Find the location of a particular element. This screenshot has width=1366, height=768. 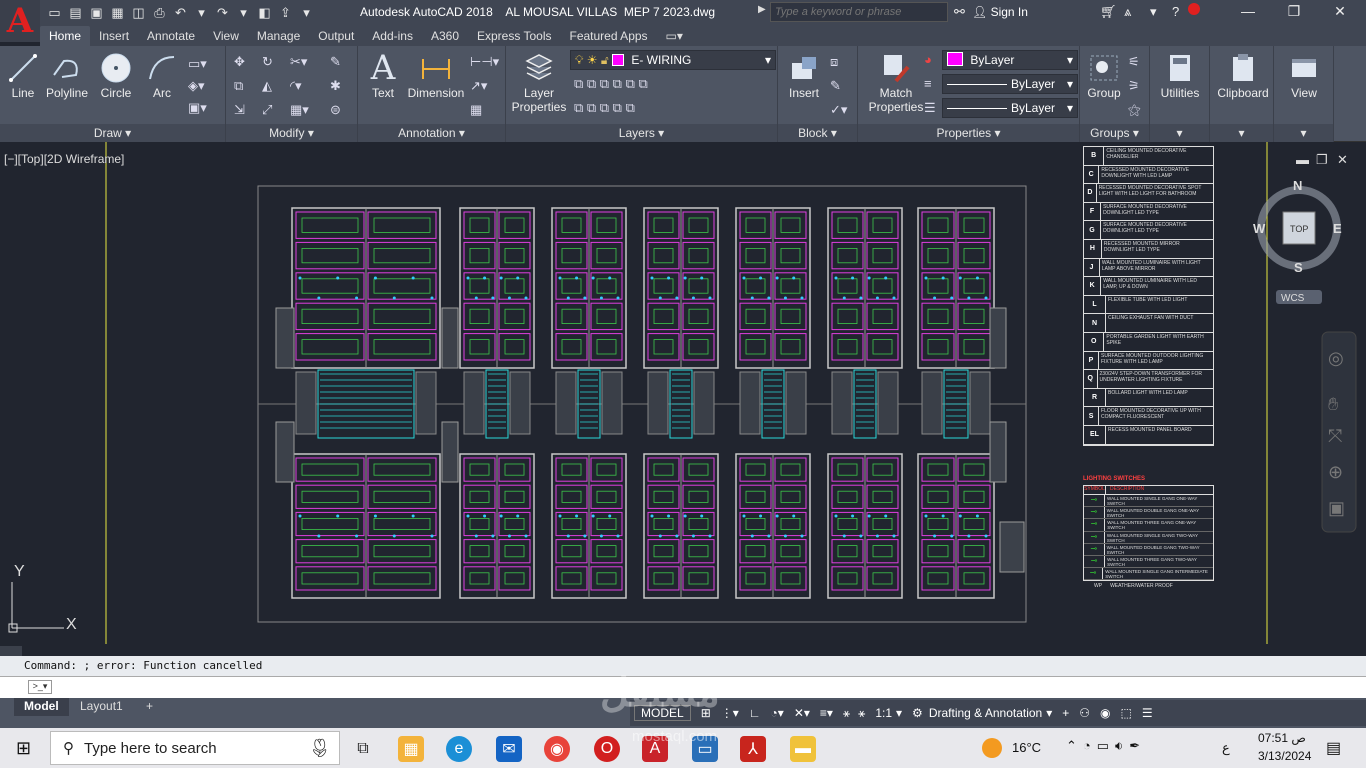

search-input is located at coordinates (859, 12).